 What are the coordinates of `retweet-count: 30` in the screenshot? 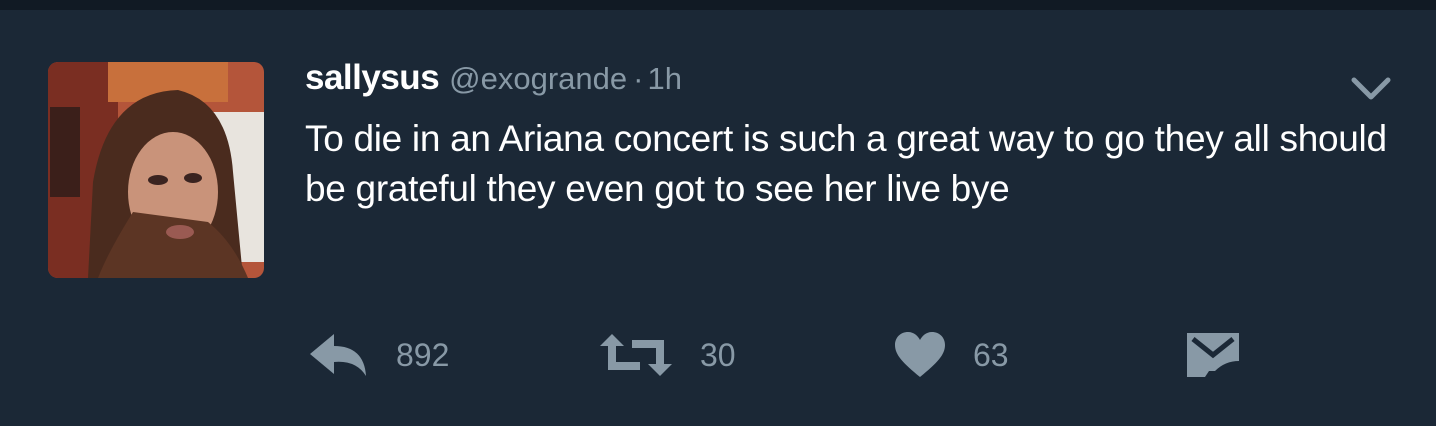 It's located at (718, 354).